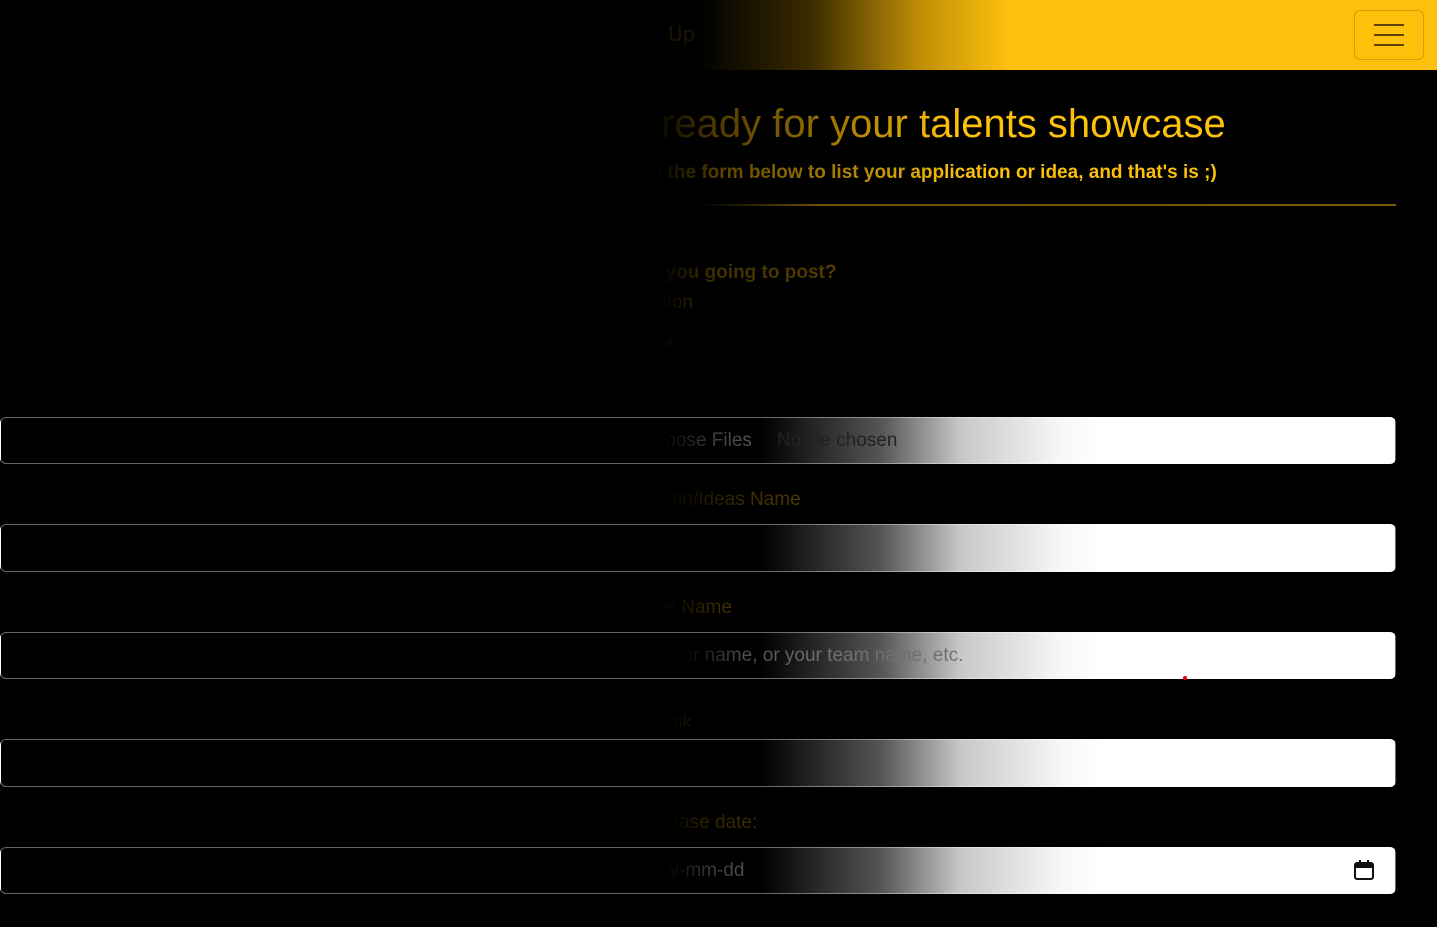 The height and width of the screenshot is (927, 1437). Describe the element at coordinates (418, 273) in the screenshot. I see `post-type-question: What are you going to post?` at that location.